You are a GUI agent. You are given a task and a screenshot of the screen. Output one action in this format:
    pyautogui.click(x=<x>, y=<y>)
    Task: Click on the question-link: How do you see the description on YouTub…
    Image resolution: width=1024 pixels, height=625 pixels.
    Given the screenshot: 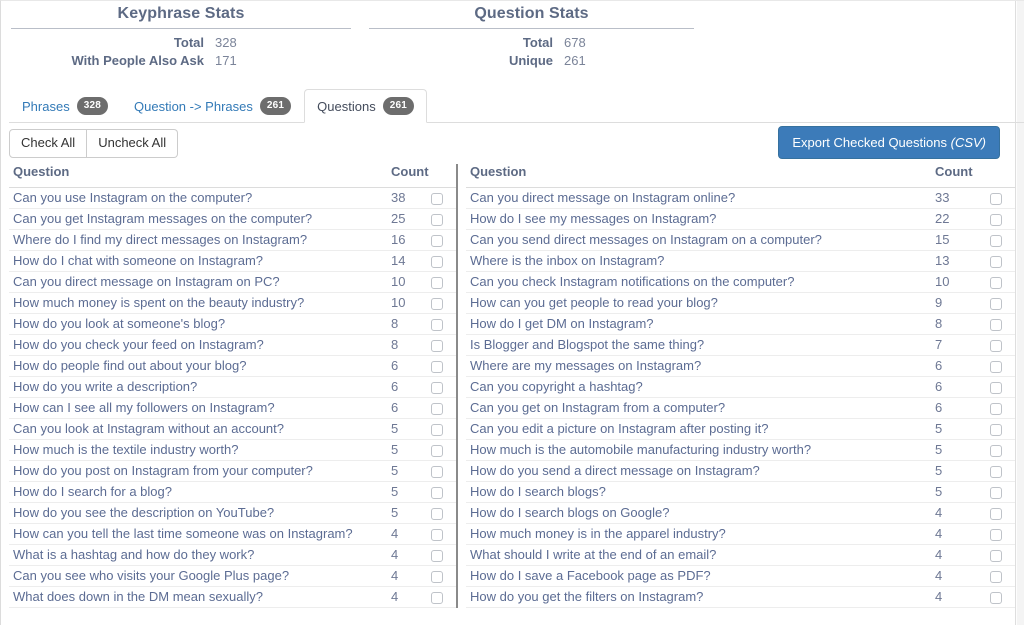 What is the action you would take?
    pyautogui.click(x=143, y=512)
    